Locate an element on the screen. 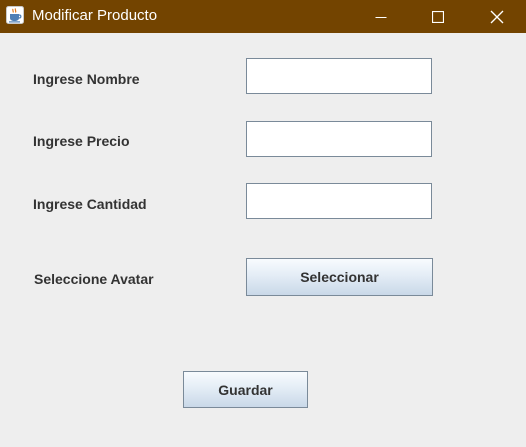 The width and height of the screenshot is (526, 447). maximize-icon is located at coordinates (438, 16).